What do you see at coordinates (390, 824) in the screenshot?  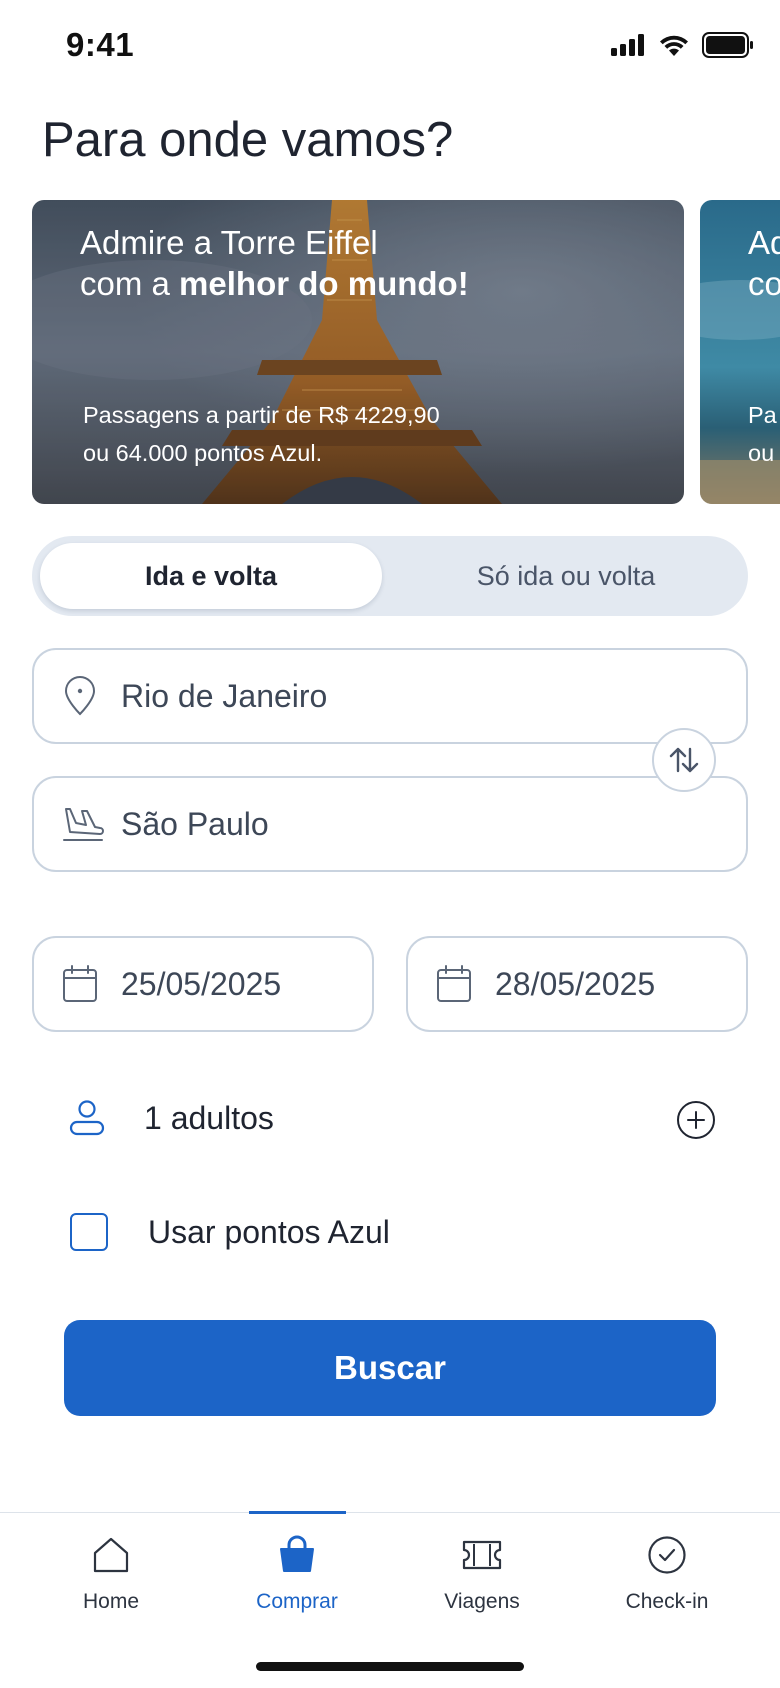 I see `destination-field: São Paulo` at bounding box center [390, 824].